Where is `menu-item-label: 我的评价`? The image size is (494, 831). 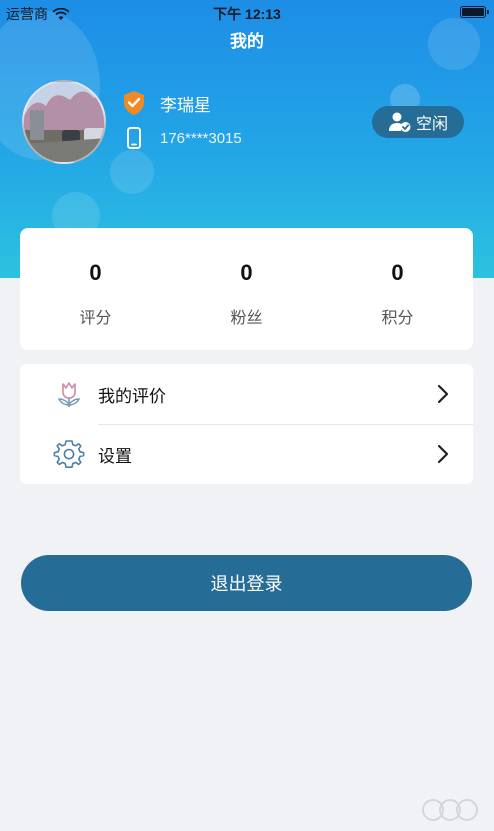 menu-item-label: 我的评价 is located at coordinates (132, 396).